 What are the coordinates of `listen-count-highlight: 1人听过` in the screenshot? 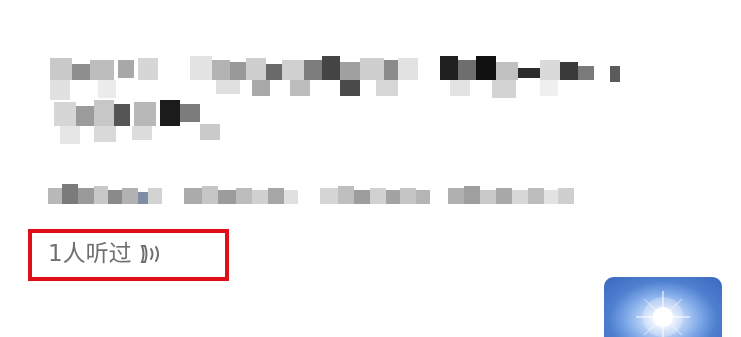 It's located at (128, 255).